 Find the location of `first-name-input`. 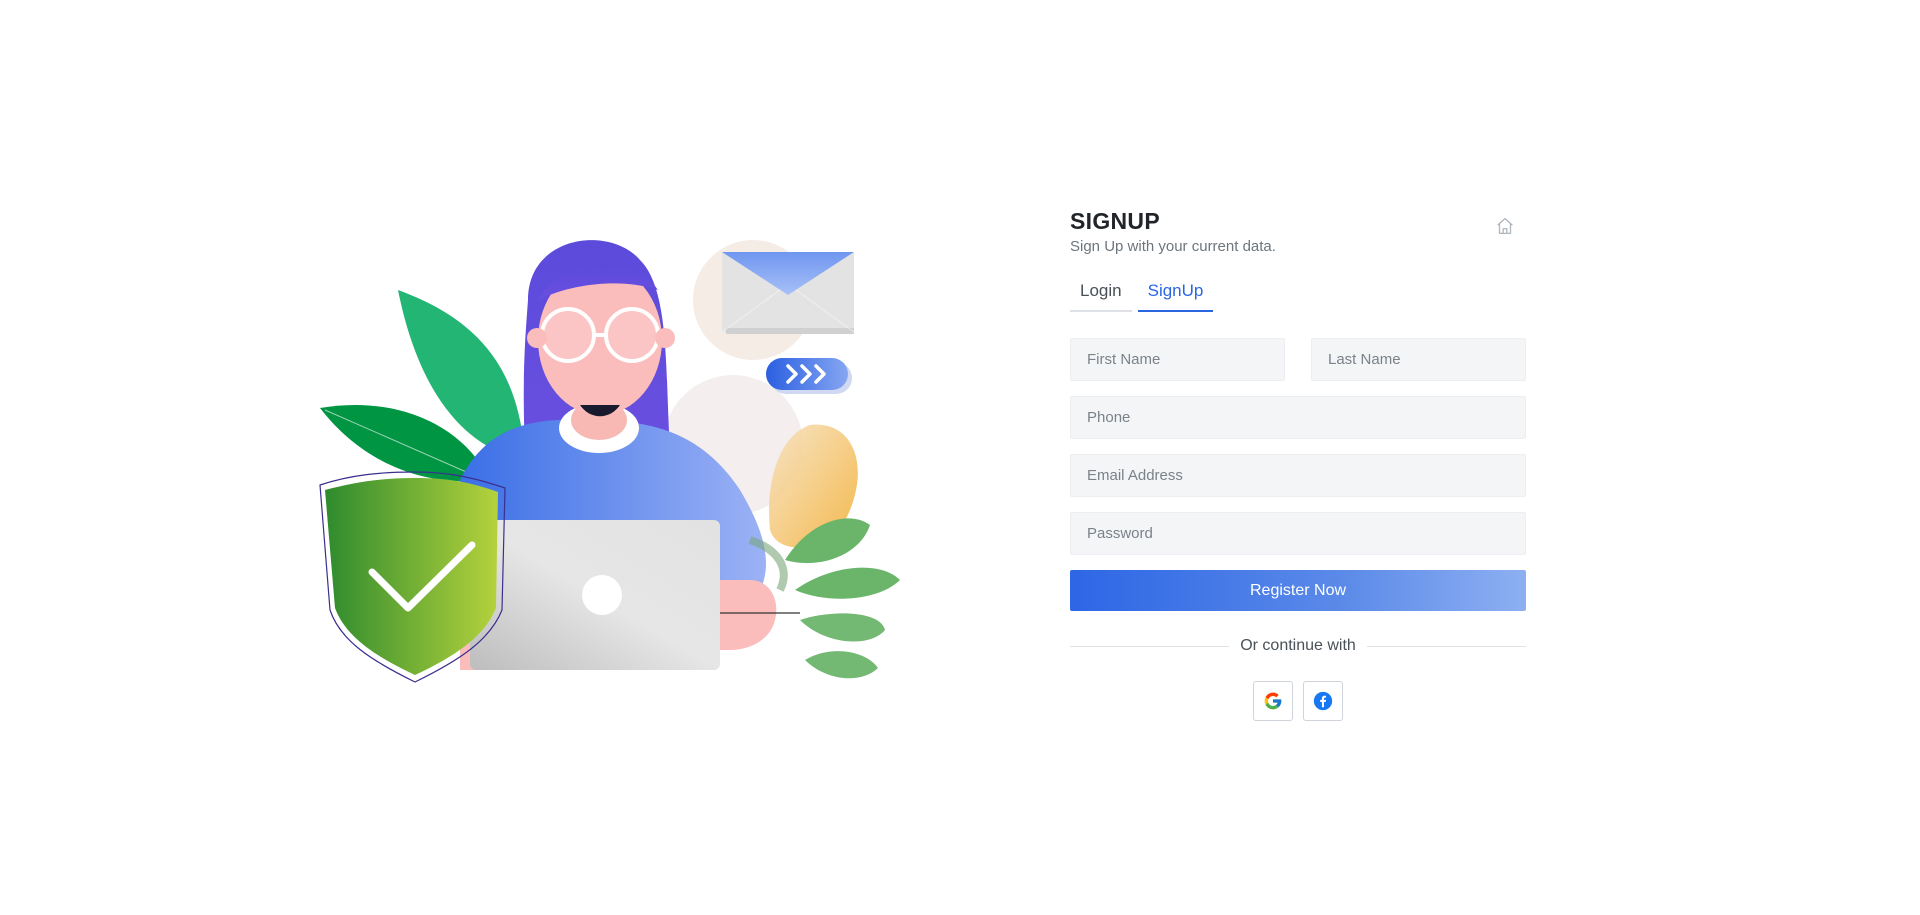

first-name-input is located at coordinates (1177, 359).